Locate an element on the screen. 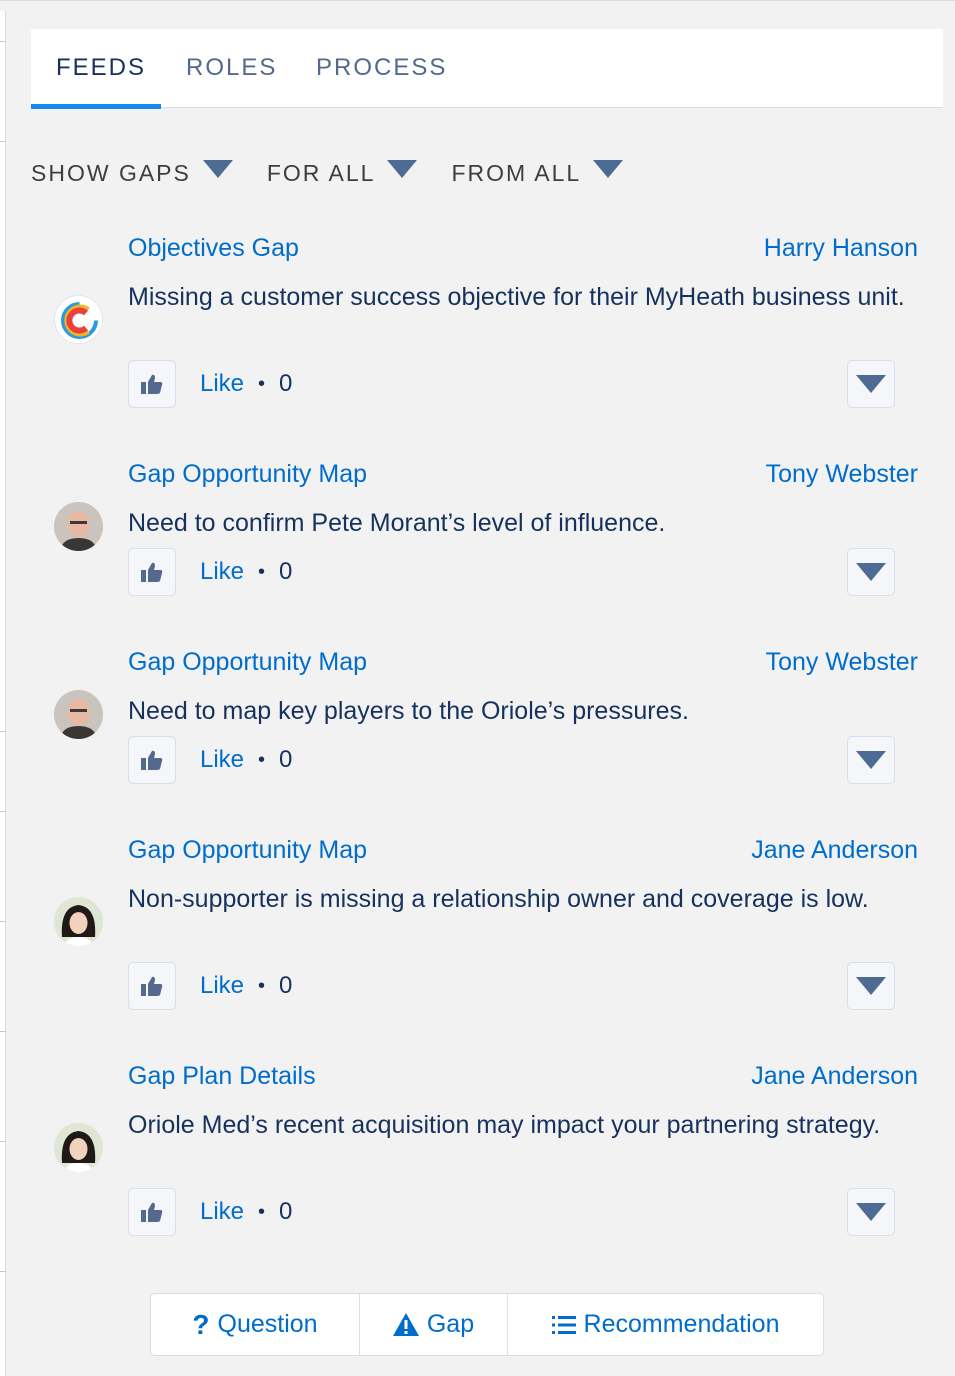  for-all-filter: FOR ALL is located at coordinates (342, 173).